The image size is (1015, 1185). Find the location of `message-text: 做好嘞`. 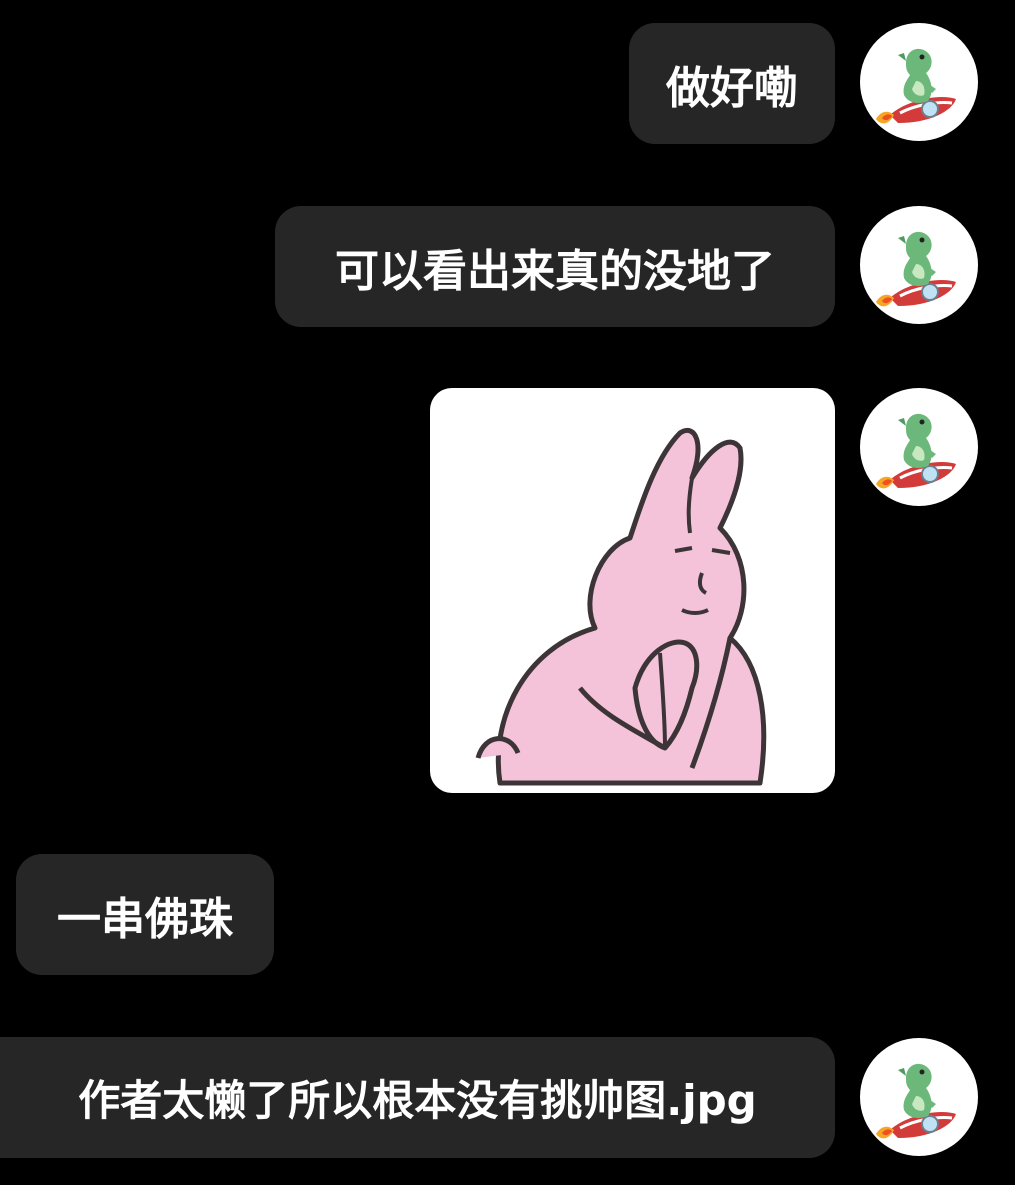

message-text: 做好嘞 is located at coordinates (732, 88).